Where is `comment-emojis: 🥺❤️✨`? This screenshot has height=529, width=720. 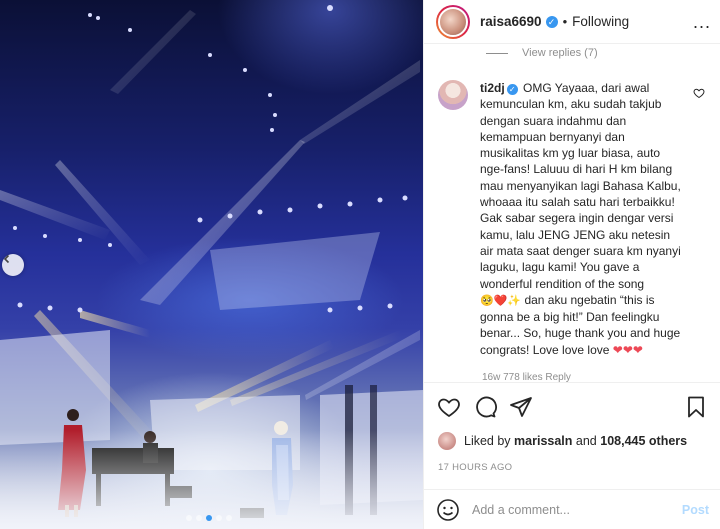
comment-emojis: 🥺❤️✨ is located at coordinates (501, 300).